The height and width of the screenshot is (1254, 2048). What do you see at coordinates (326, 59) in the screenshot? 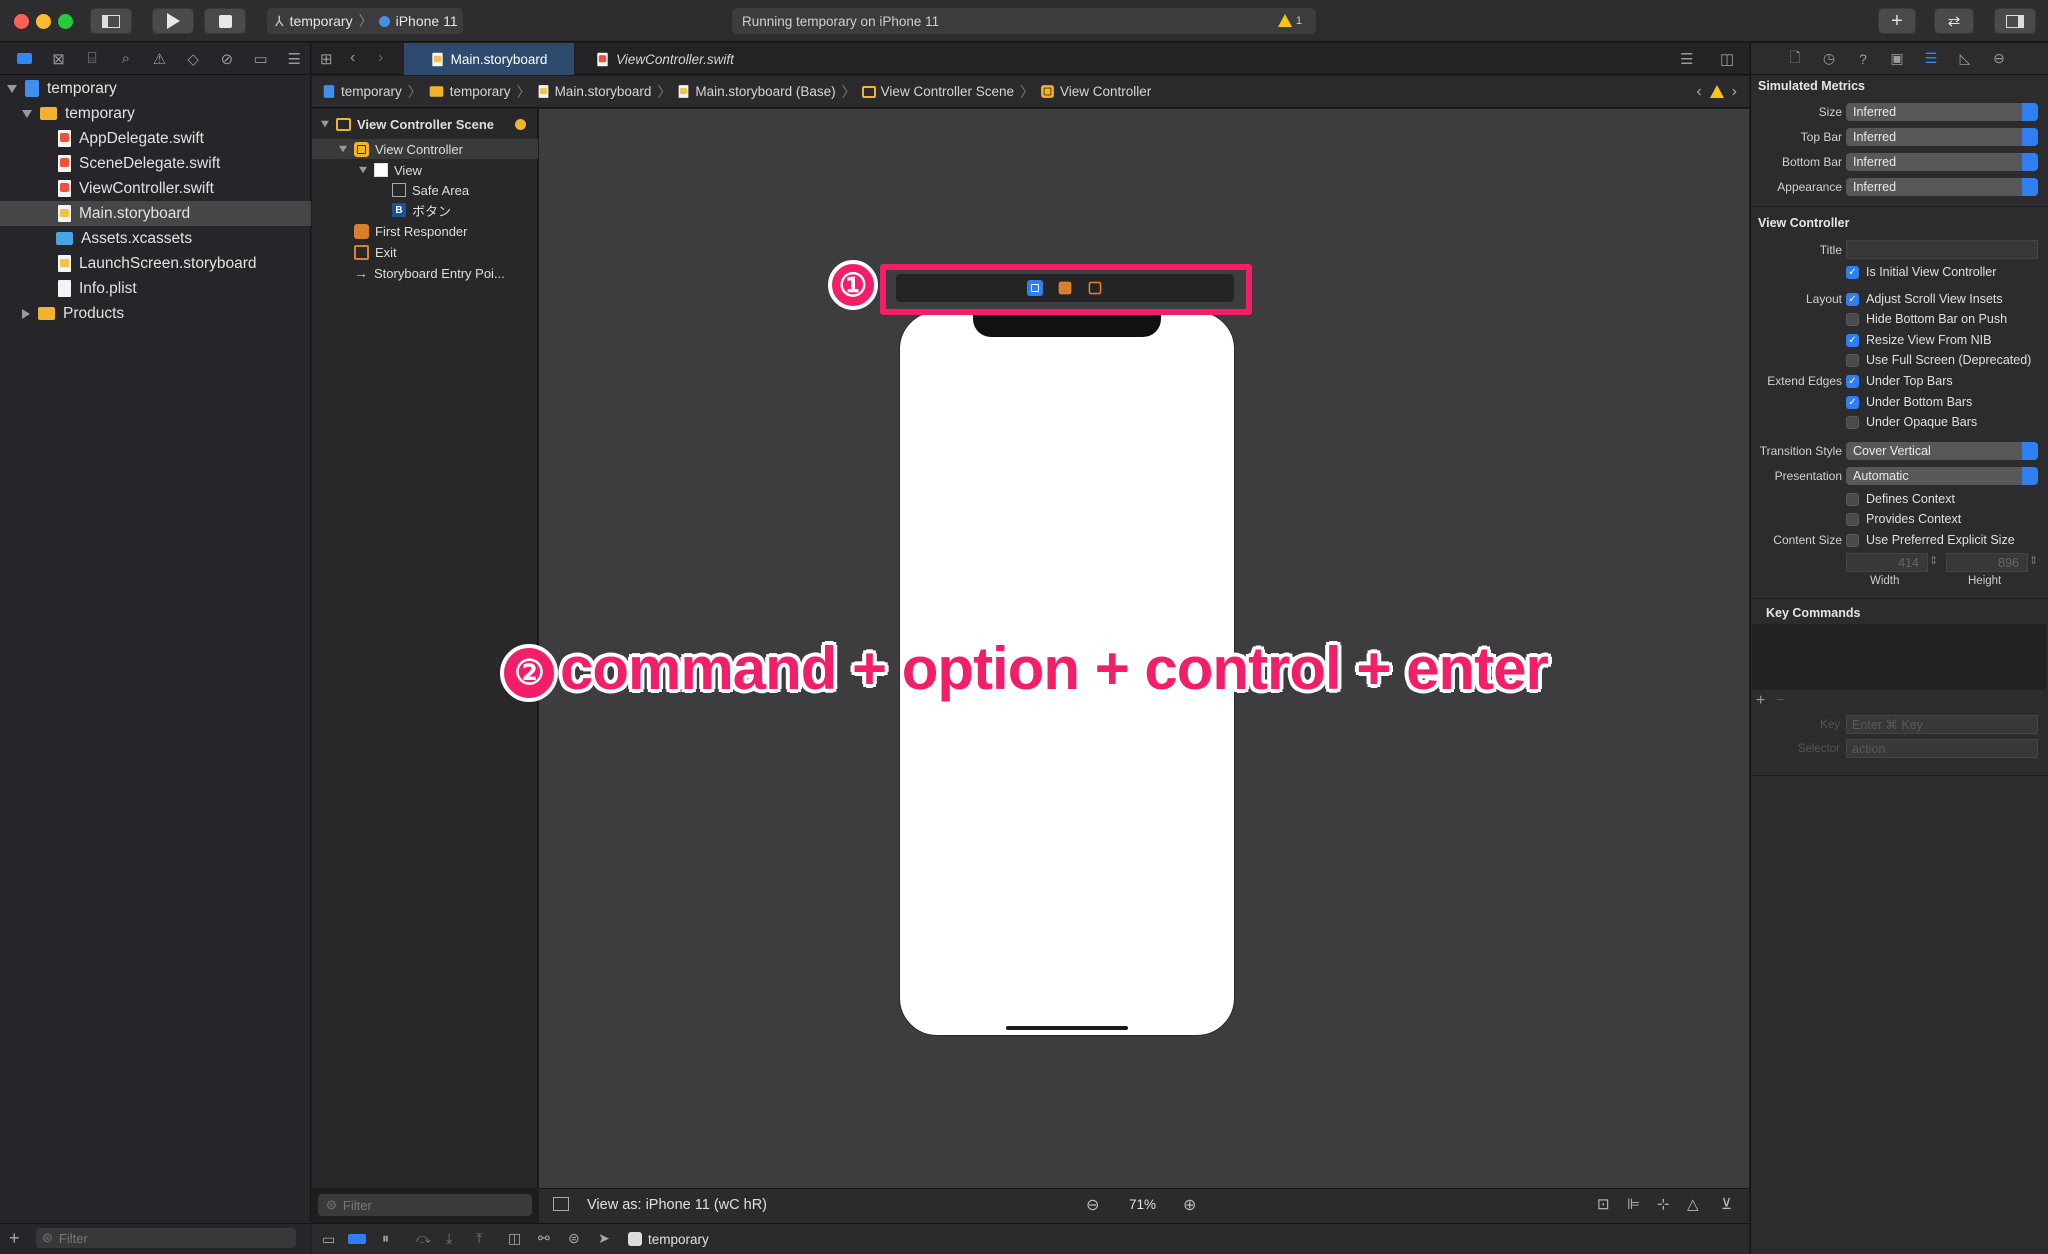
I see `related-items-icon: ⊞` at bounding box center [326, 59].